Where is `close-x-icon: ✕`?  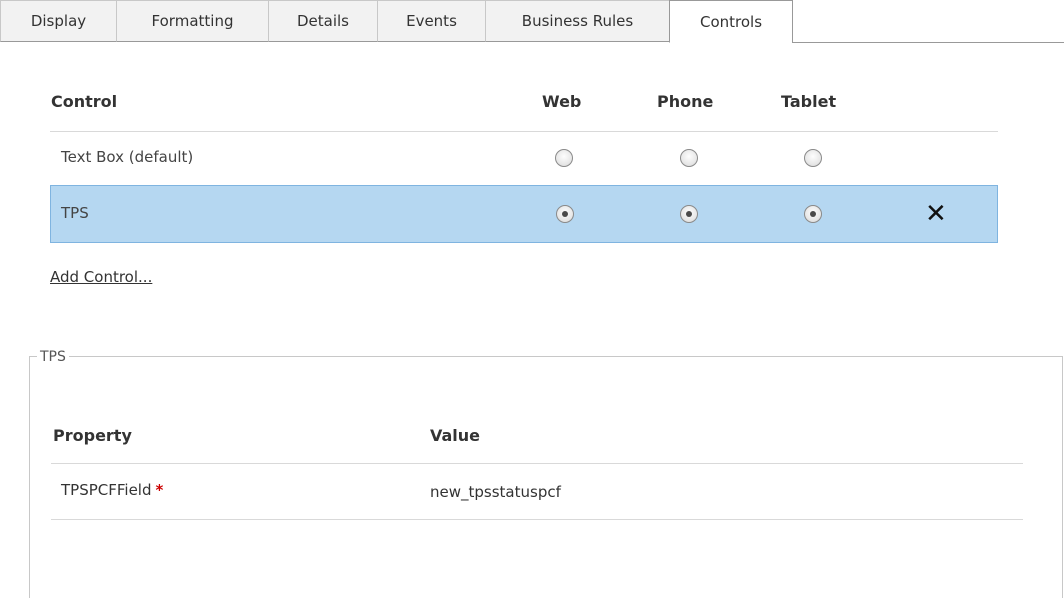
close-x-icon: ✕ is located at coordinates (936, 214).